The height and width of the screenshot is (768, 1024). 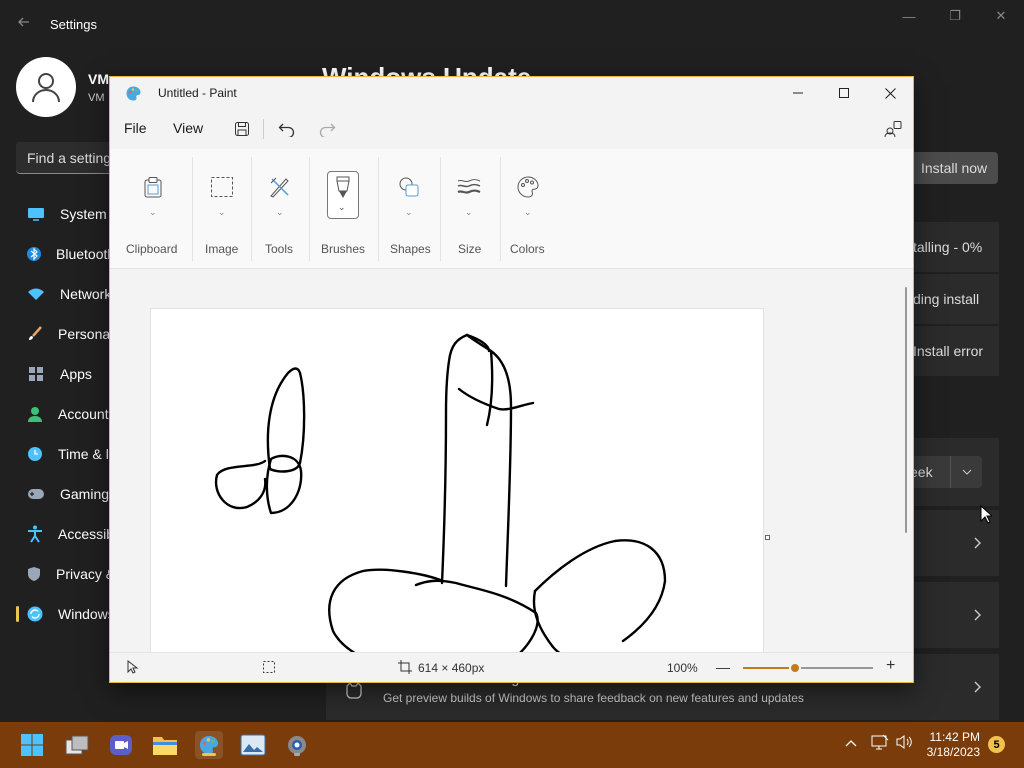 What do you see at coordinates (36, 294) in the screenshot?
I see `wifi-icon` at bounding box center [36, 294].